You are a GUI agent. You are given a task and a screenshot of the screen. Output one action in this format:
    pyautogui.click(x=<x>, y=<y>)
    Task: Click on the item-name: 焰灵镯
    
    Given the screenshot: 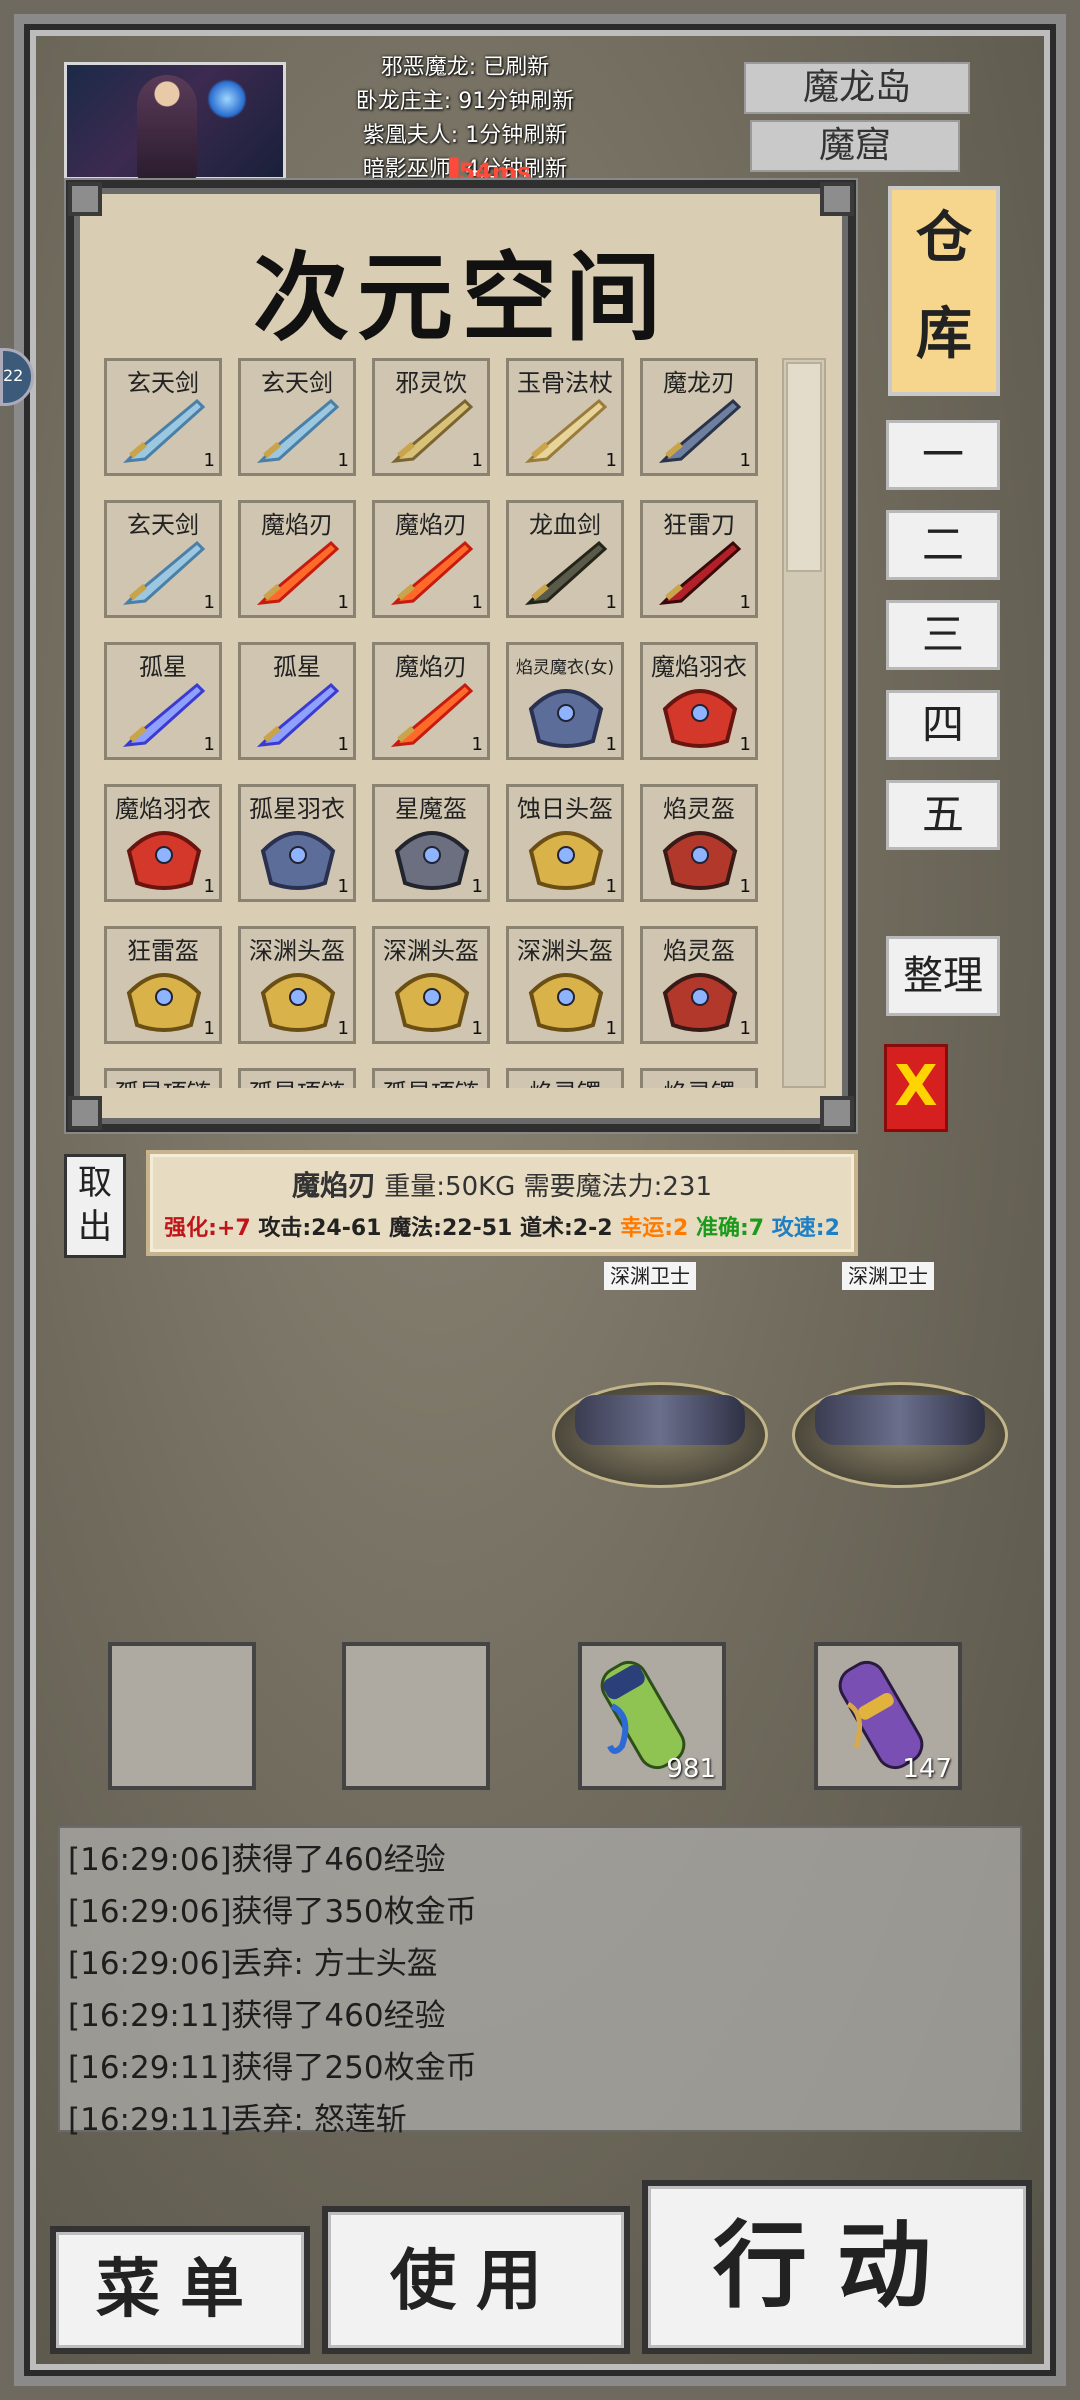 What is the action you would take?
    pyautogui.click(x=699, y=1080)
    